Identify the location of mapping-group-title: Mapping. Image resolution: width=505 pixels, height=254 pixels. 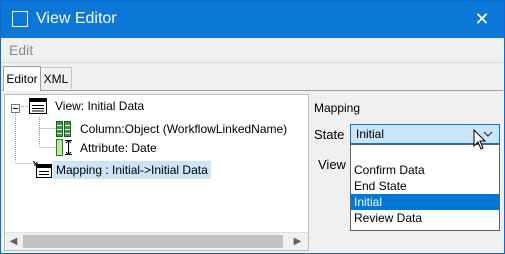
(337, 108).